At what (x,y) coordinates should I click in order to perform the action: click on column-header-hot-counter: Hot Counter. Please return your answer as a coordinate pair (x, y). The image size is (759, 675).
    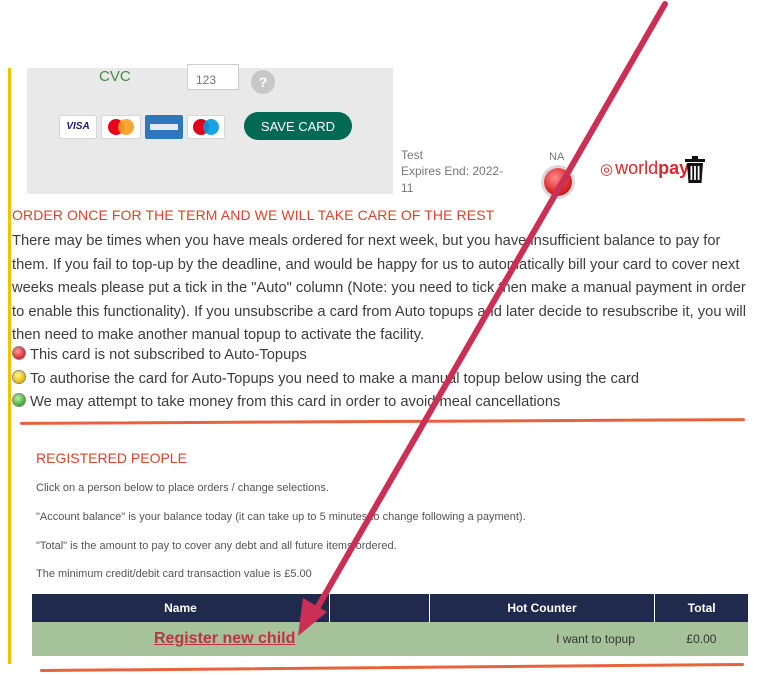
    Looking at the image, I should click on (542, 608).